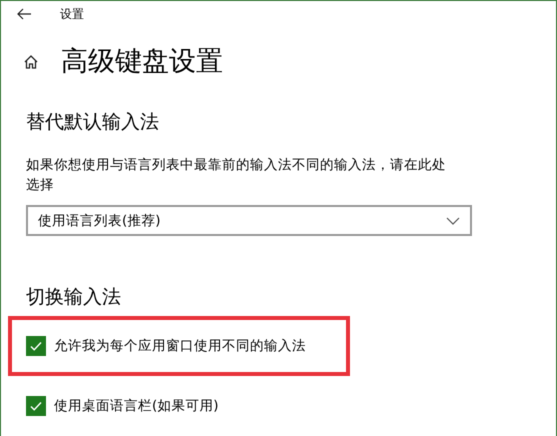 The height and width of the screenshot is (436, 557). Describe the element at coordinates (31, 62) in the screenshot. I see `home-icon` at that location.